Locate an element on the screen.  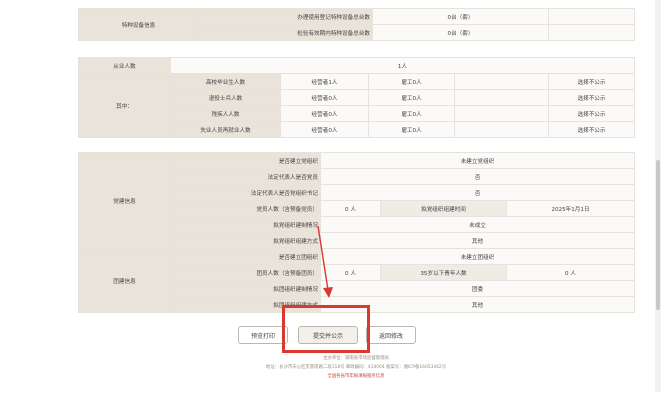
table-row: 其中： 高校毕业生人数 经营者1人 雇工0人 选择不公示 is located at coordinates (357, 105).